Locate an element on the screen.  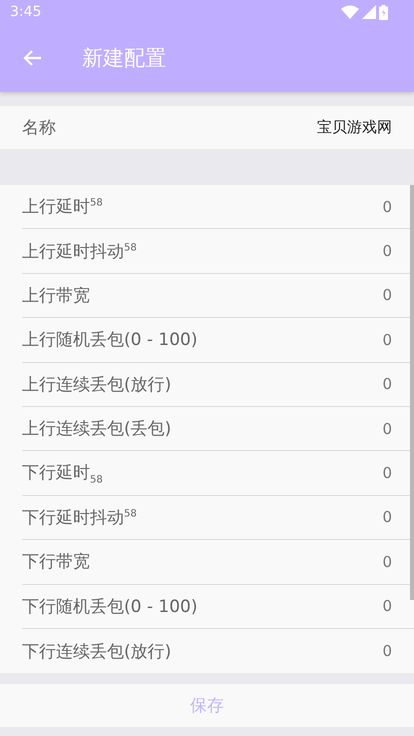
setting-label: 下行连续丢包(放行) is located at coordinates (97, 651).